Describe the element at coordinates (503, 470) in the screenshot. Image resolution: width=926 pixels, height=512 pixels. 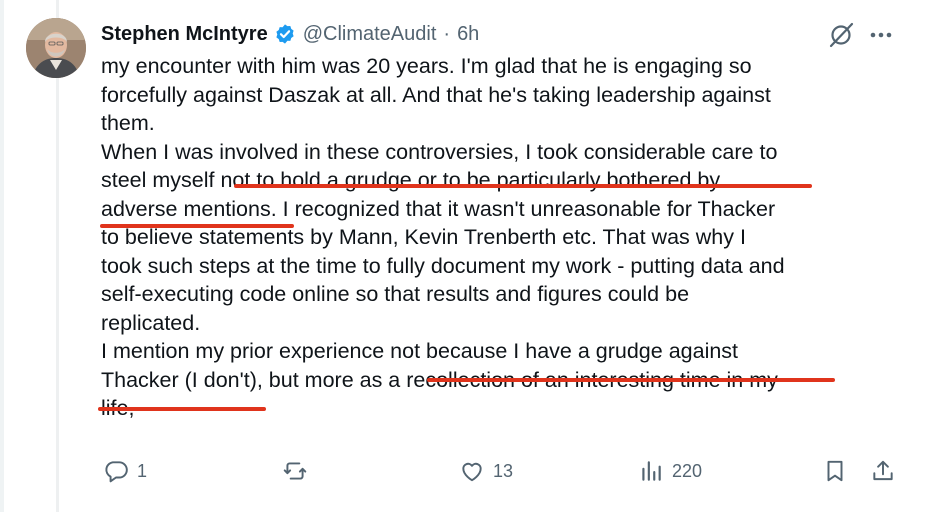
I see `like-count: 13` at that location.